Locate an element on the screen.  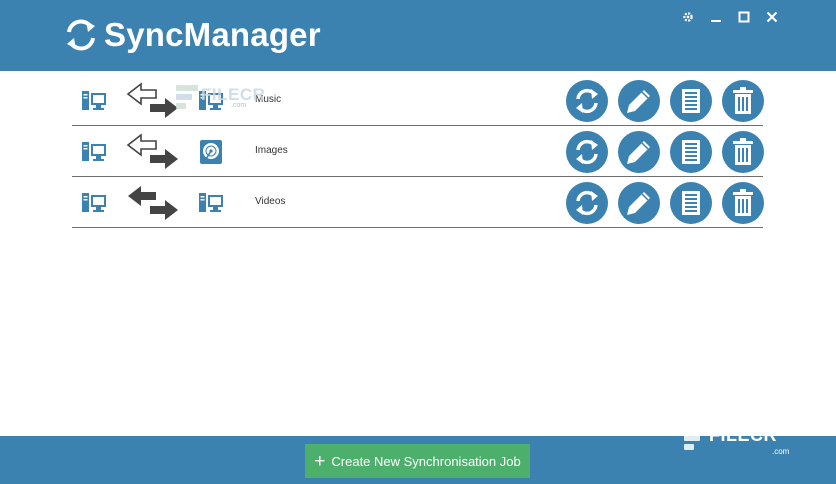
maximize-button is located at coordinates (744, 17).